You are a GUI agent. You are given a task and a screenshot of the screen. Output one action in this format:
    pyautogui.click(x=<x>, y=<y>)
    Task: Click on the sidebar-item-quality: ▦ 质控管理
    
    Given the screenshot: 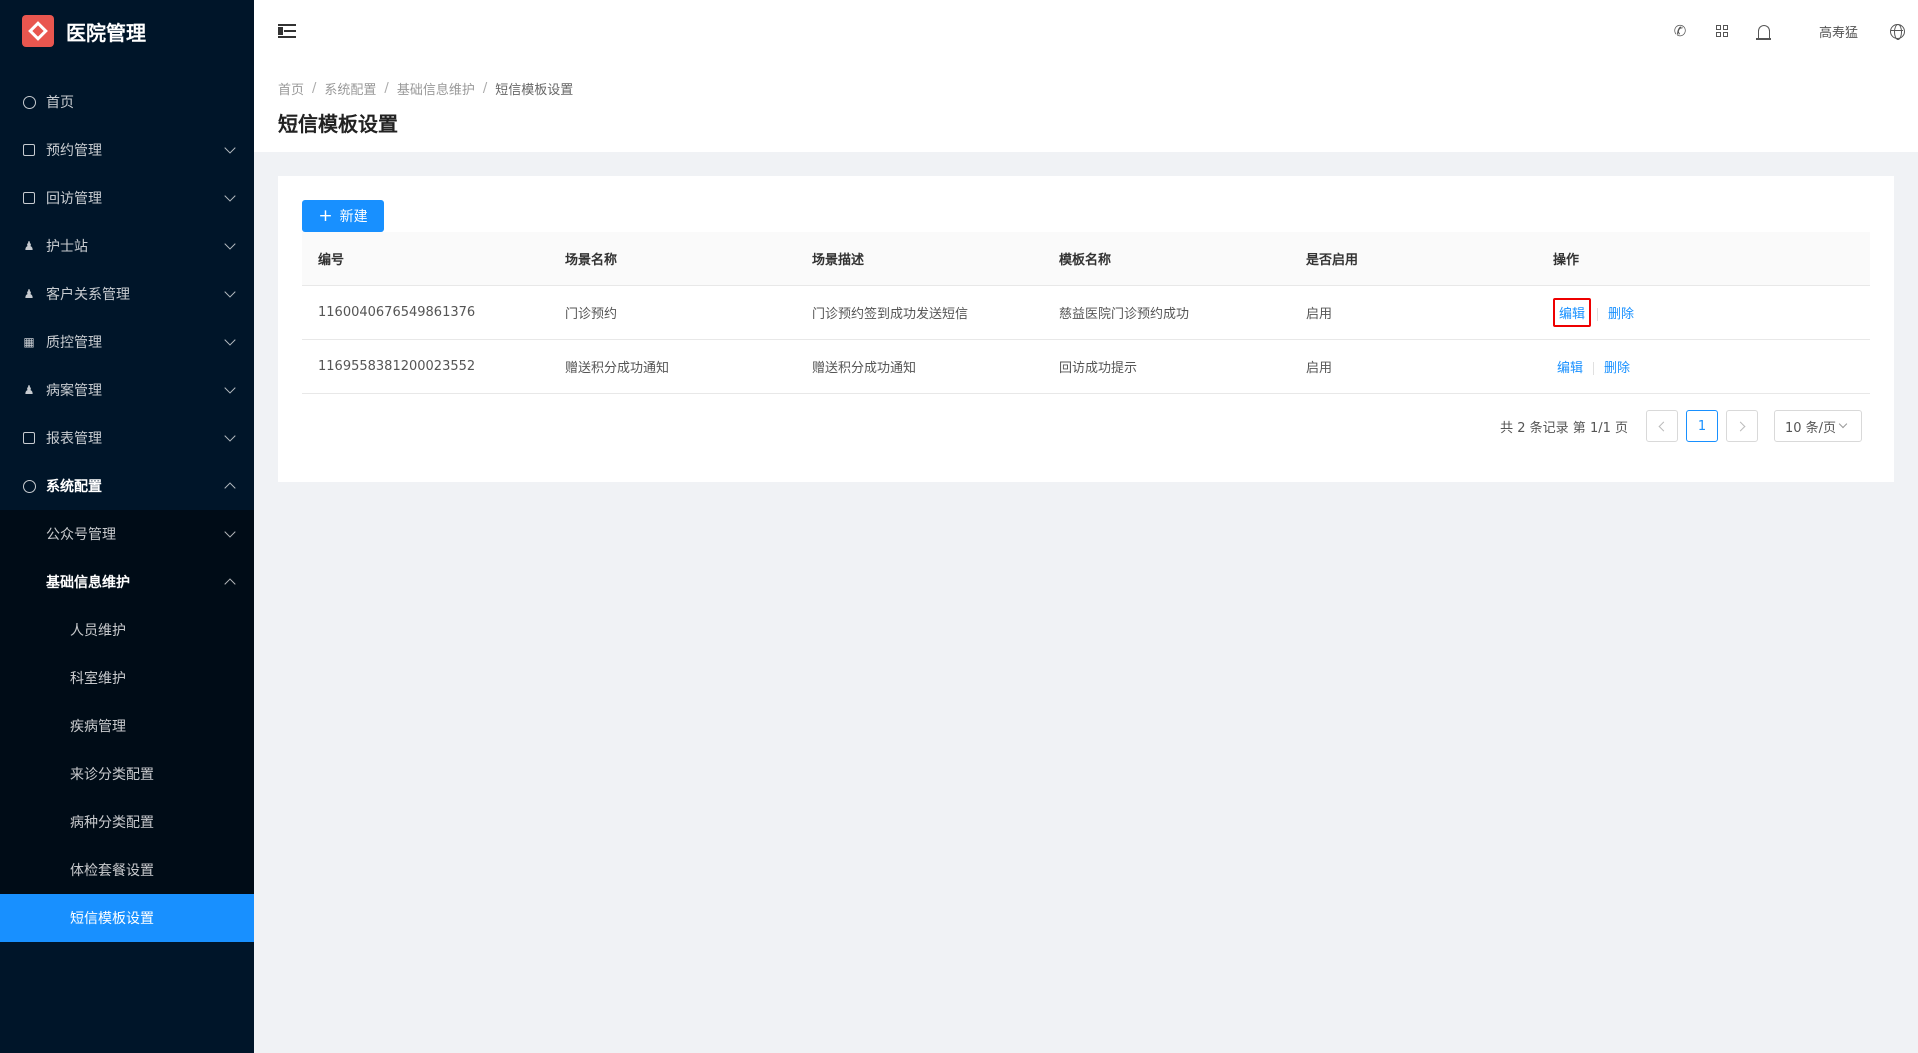 What is the action you would take?
    pyautogui.click(x=127, y=342)
    